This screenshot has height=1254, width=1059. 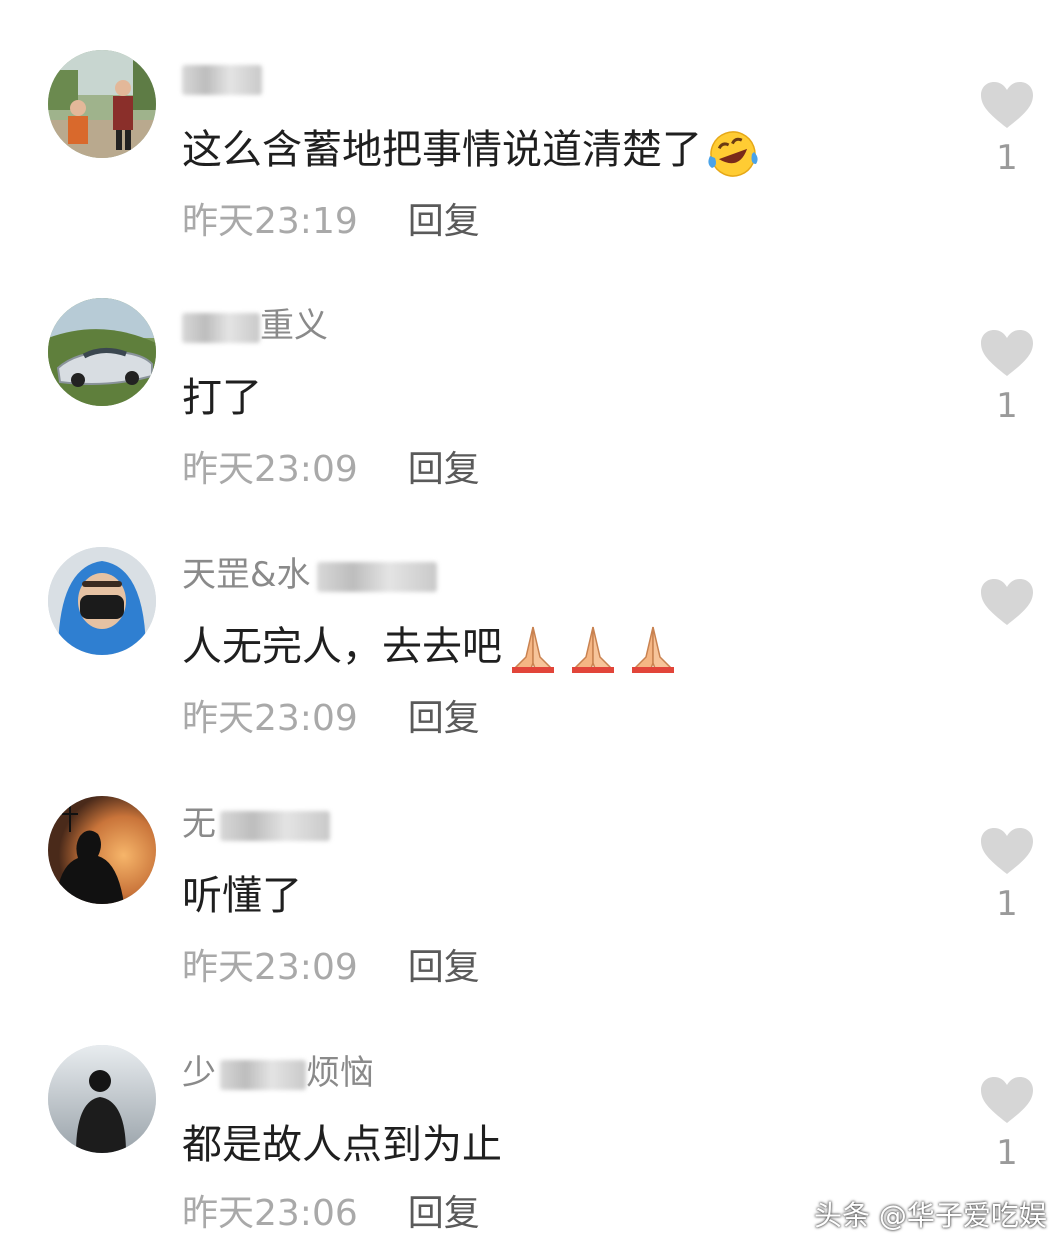 I want to click on comment-body: 都是故人点到为止, so click(x=342, y=1145).